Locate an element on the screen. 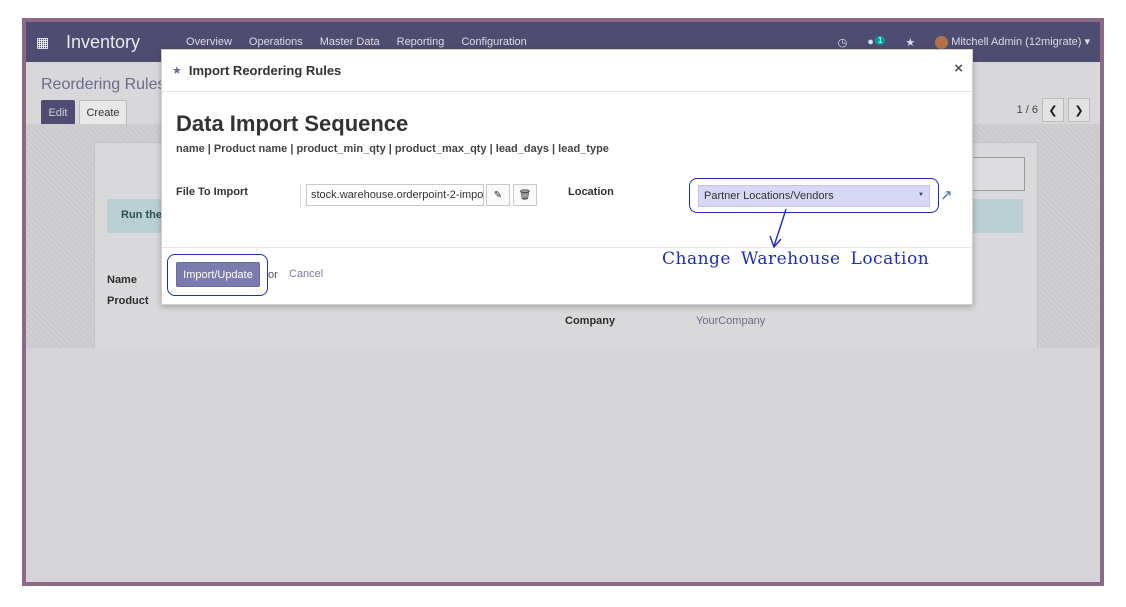  create-button: Create is located at coordinates (103, 113).